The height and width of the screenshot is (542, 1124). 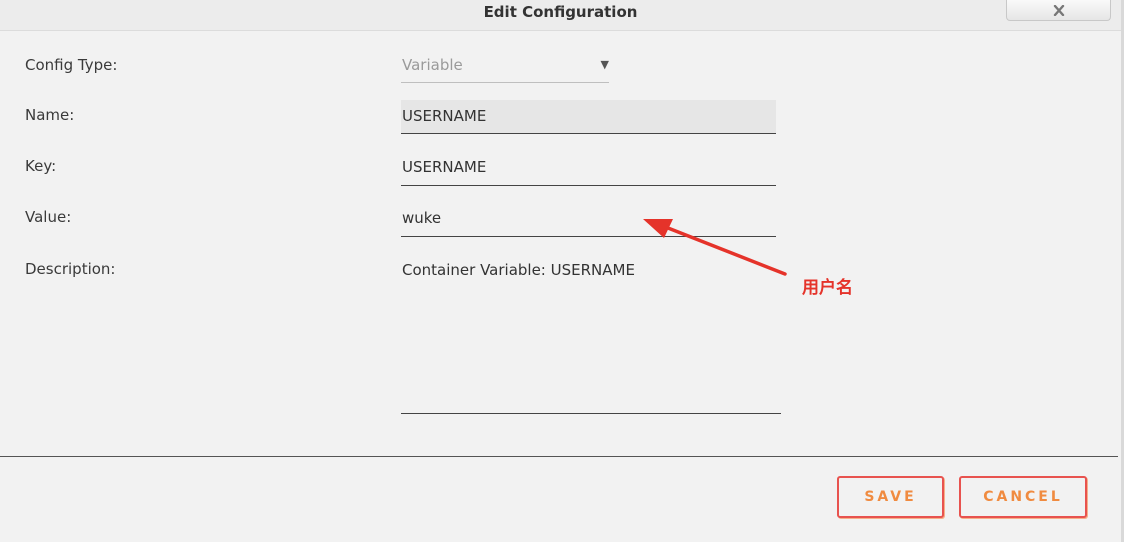 What do you see at coordinates (1023, 497) in the screenshot?
I see `cancel-button: CANCEL` at bounding box center [1023, 497].